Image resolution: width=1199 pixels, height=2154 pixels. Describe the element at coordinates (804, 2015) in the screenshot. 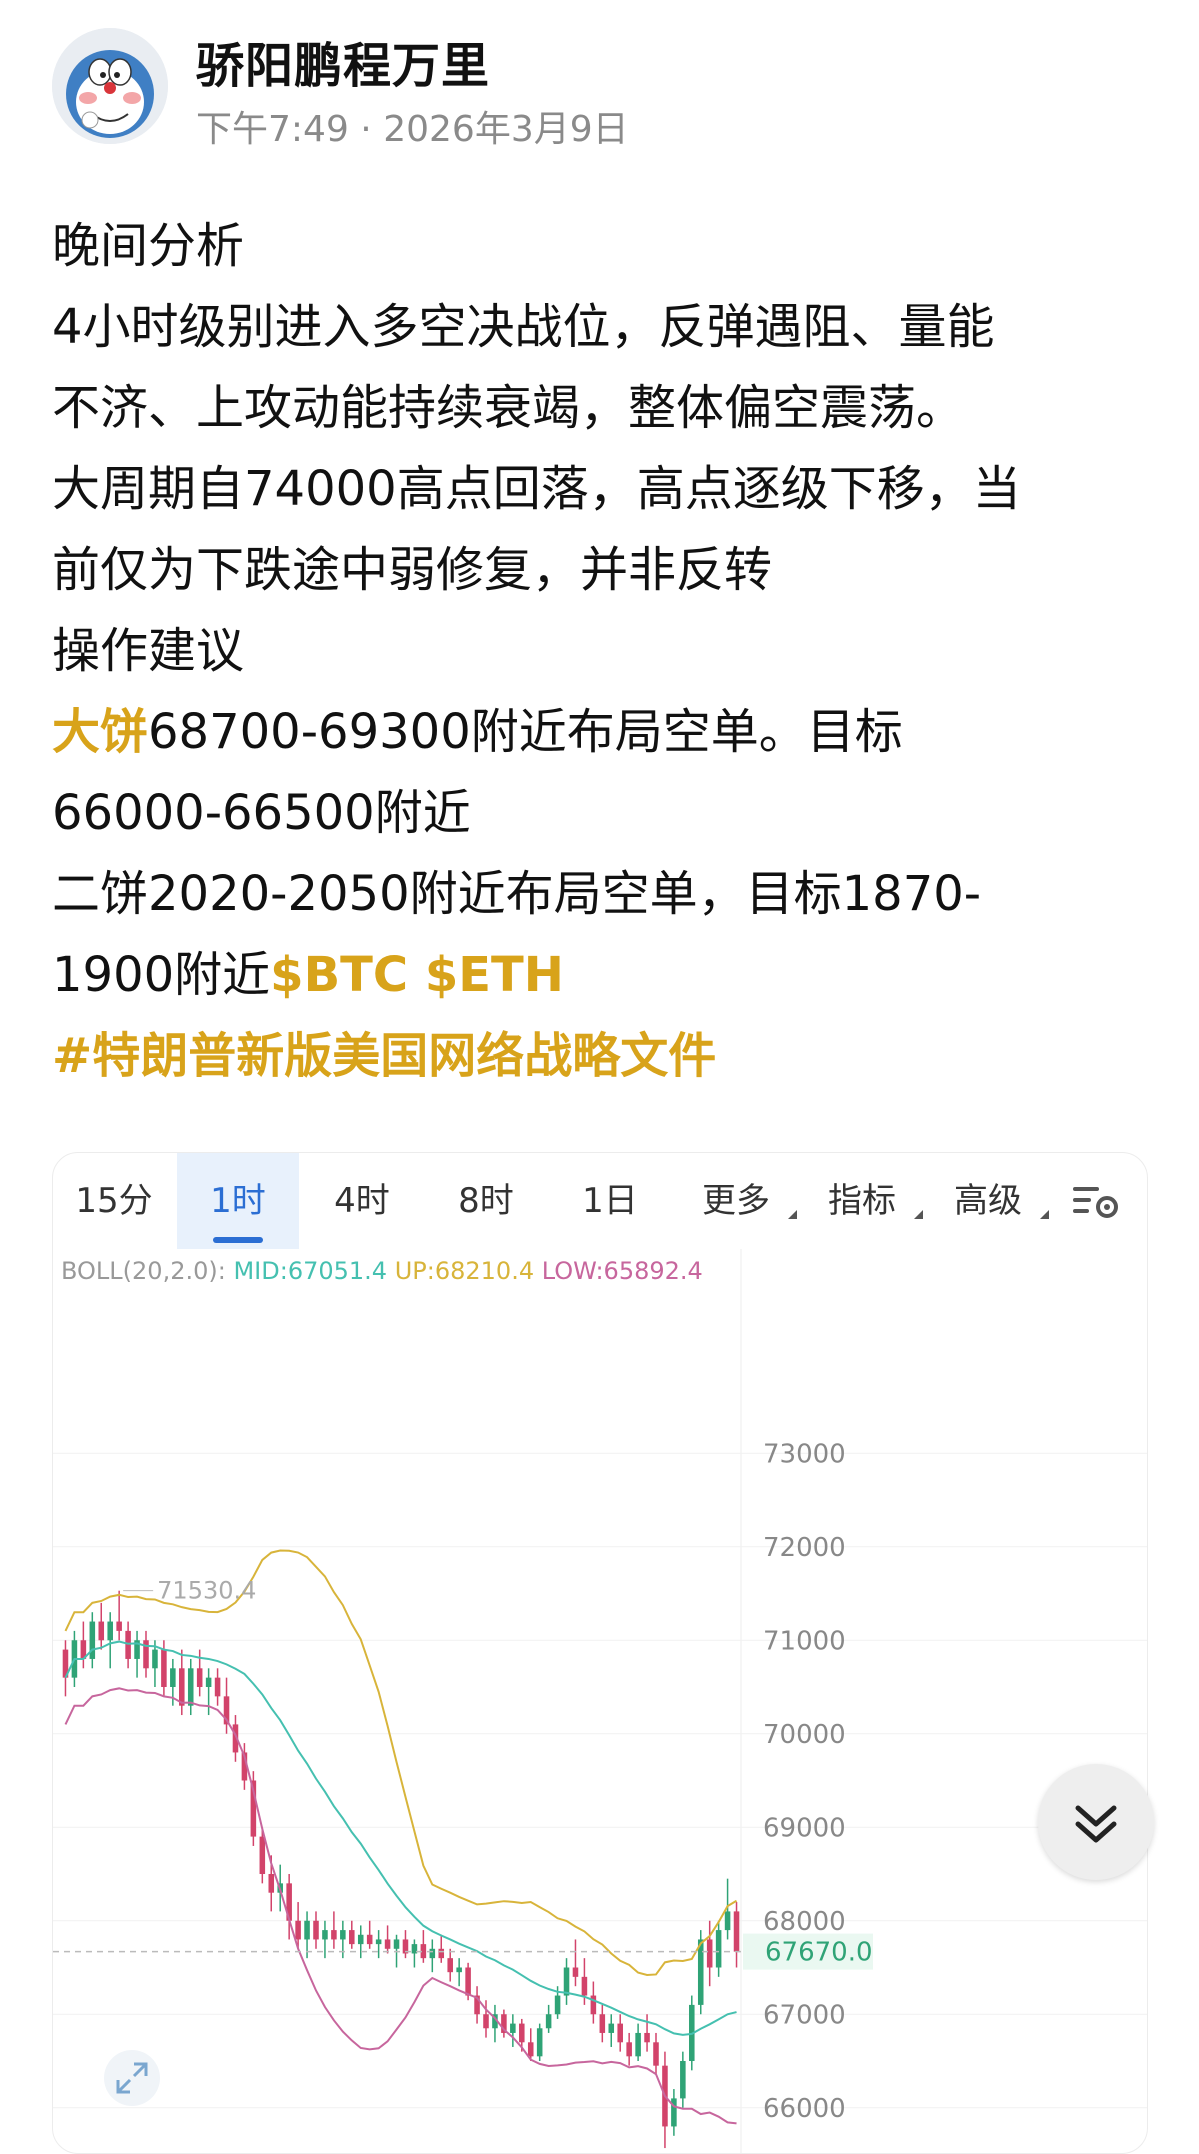

I see `y-tick-label: 67000` at that location.